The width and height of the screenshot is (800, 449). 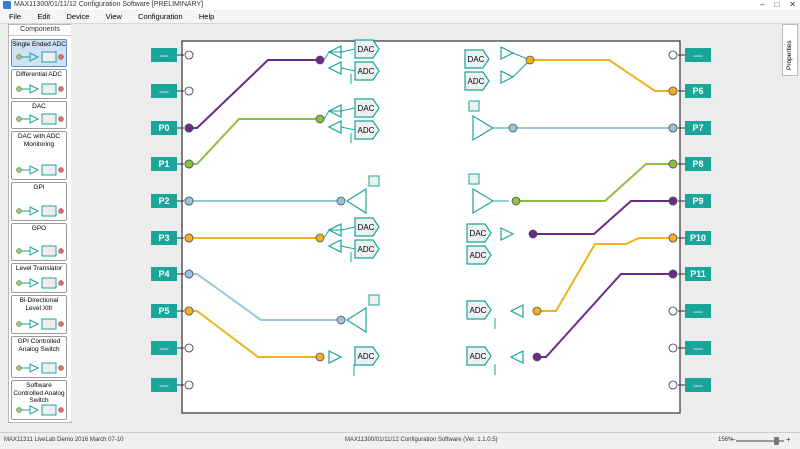 I want to click on adc-block-right-3: ADC, so click(x=479, y=356).